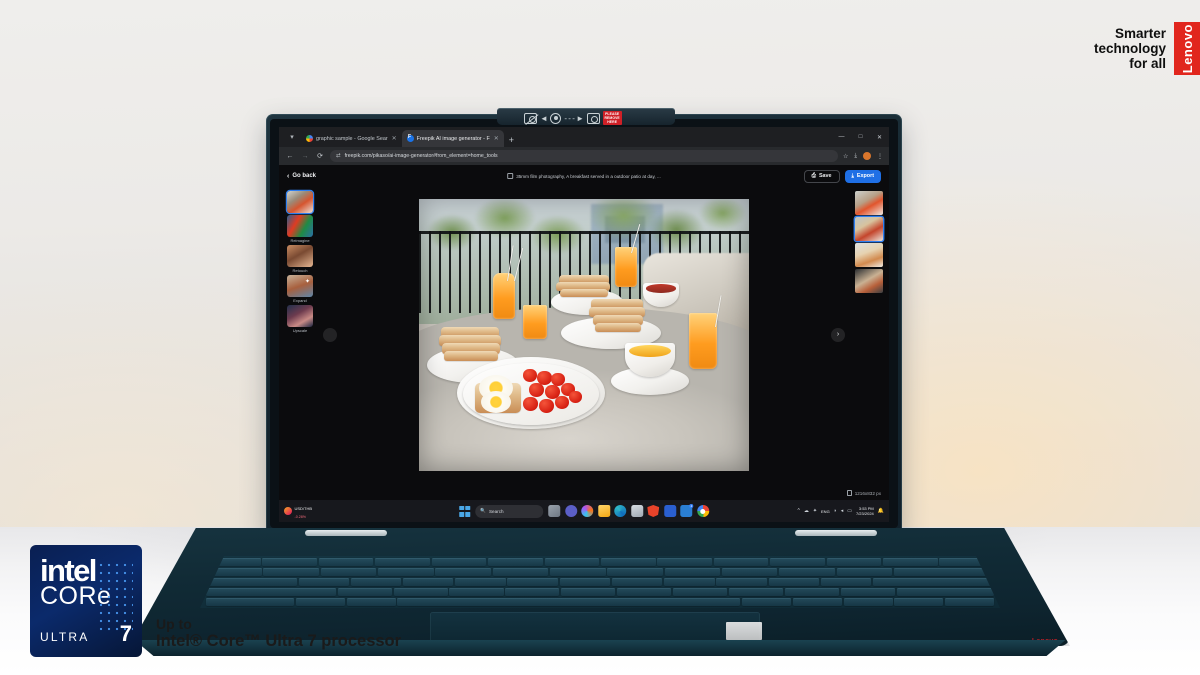 This screenshot has height=675, width=1200. I want to click on lenovo-banner: Smarter technology for all Lenovo, so click(1147, 48).